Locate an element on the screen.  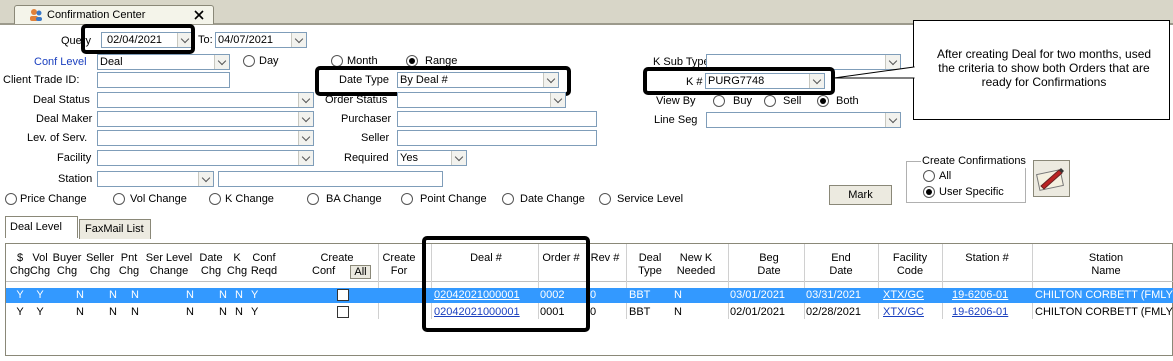
col-end-date: End Date is located at coordinates (841, 265).